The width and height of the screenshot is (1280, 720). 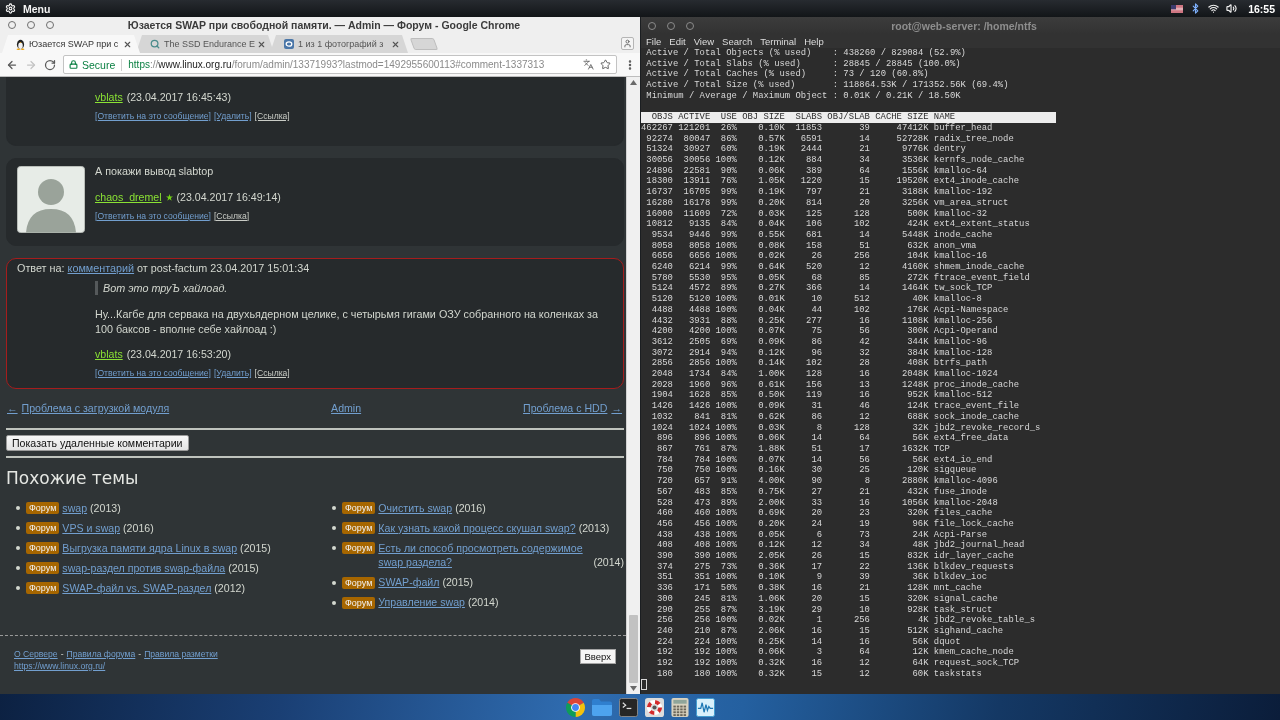 I want to click on table-cell: 84%, so click(x=728, y=374).